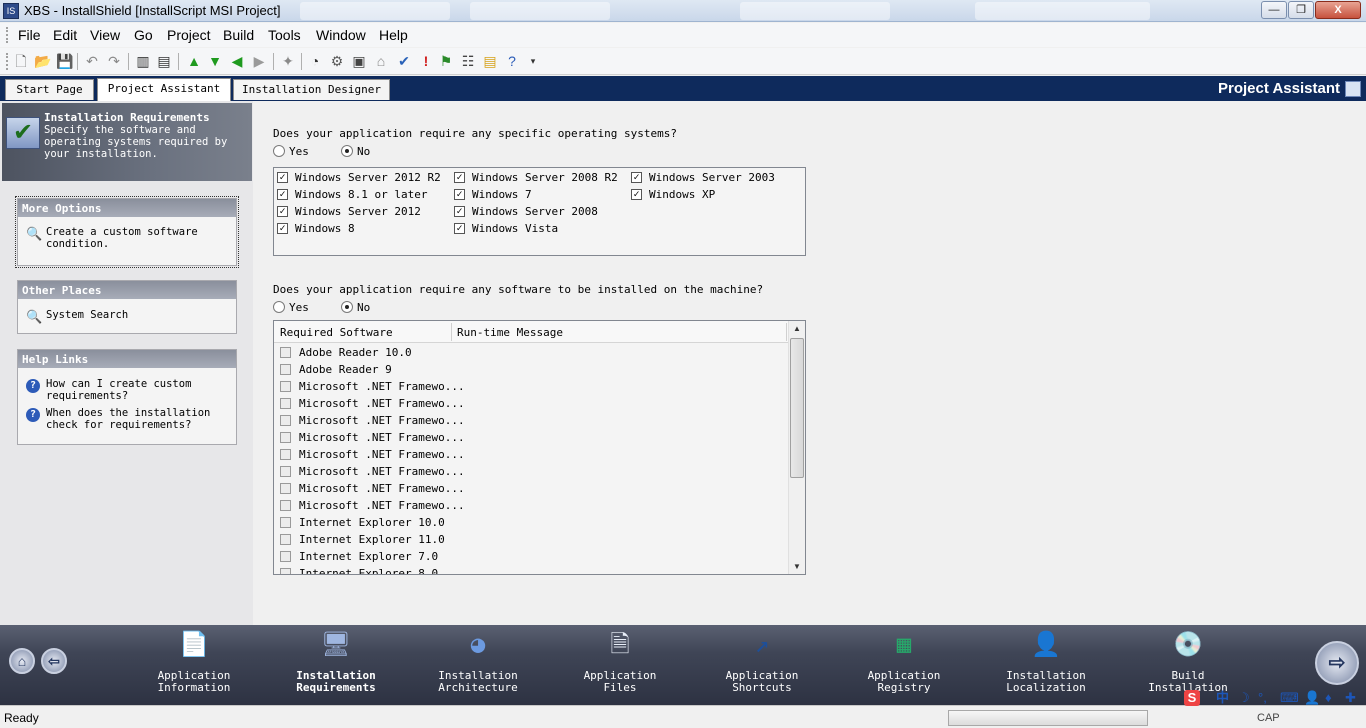 This screenshot has height=728, width=1366. I want to click on step-build-installation: 💿 Build Installation, so click(1188, 661).